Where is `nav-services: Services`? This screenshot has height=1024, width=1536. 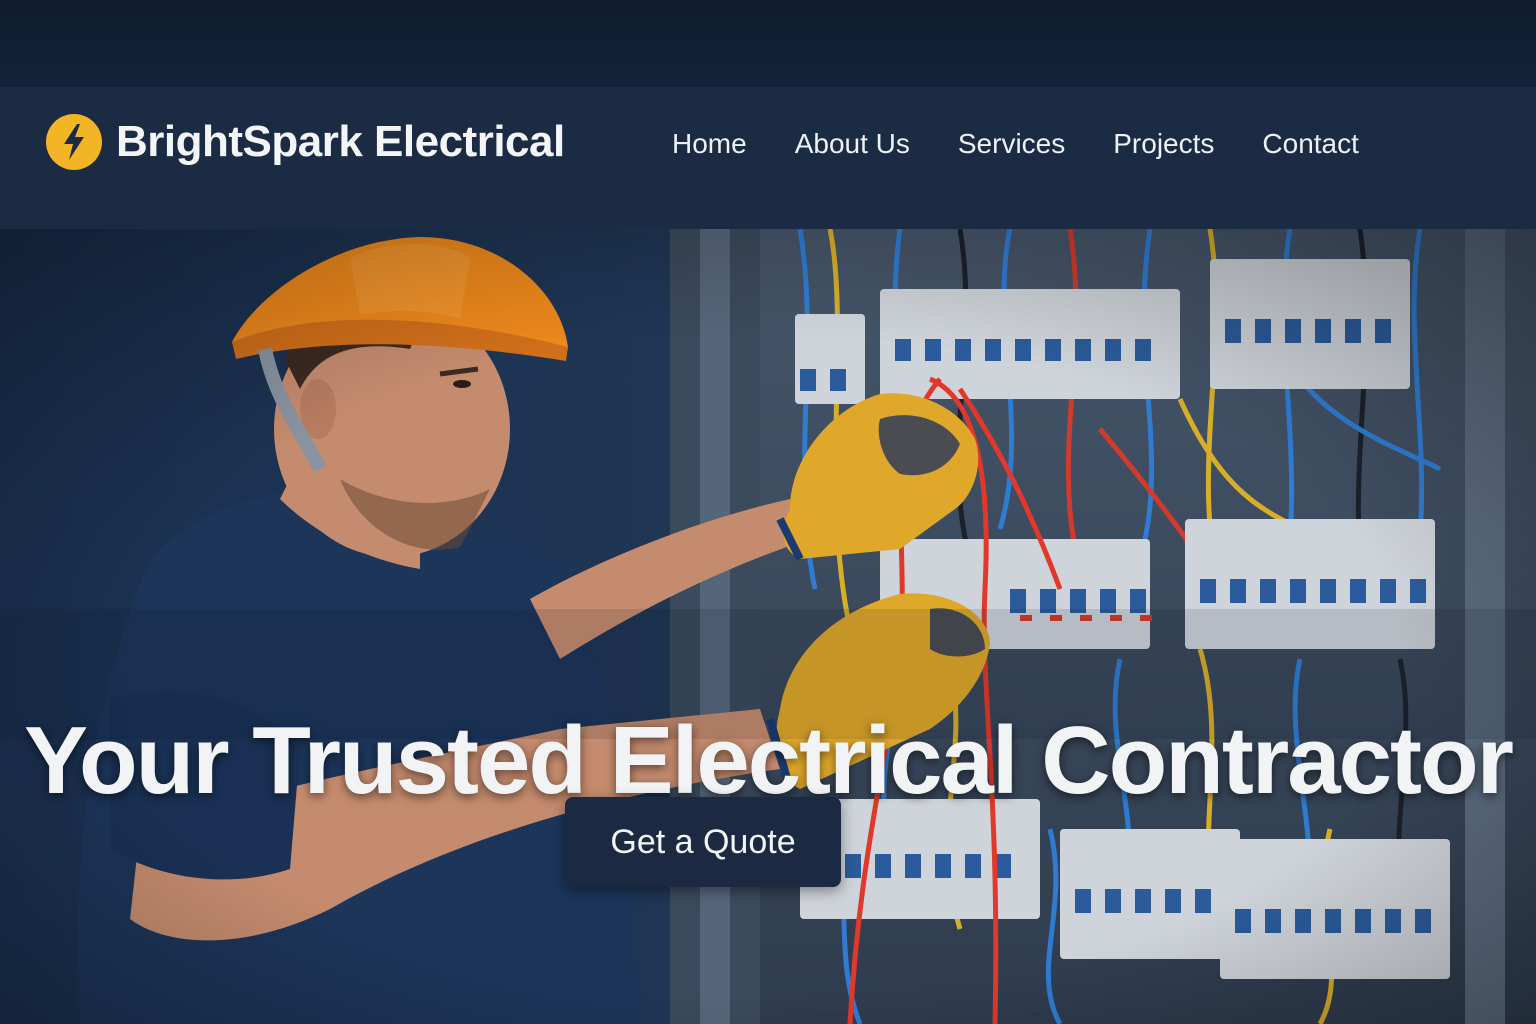
nav-services: Services is located at coordinates (1011, 144).